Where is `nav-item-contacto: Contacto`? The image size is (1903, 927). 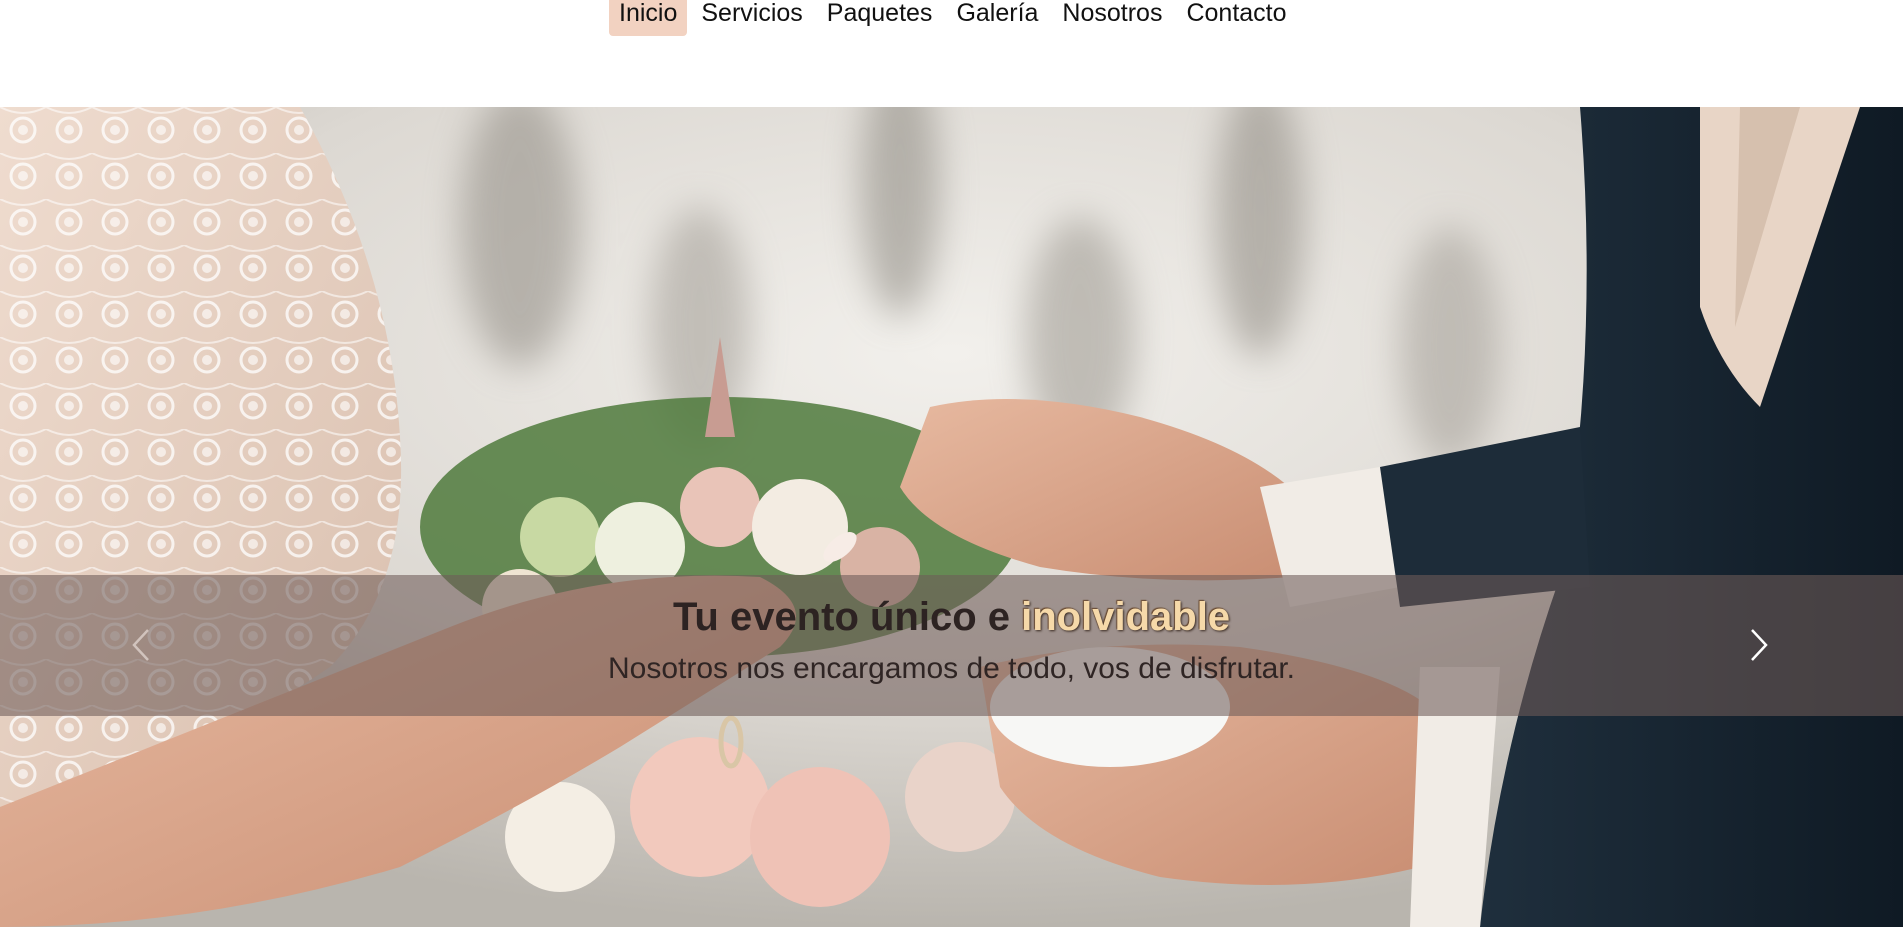 nav-item-contacto: Contacto is located at coordinates (1236, 18).